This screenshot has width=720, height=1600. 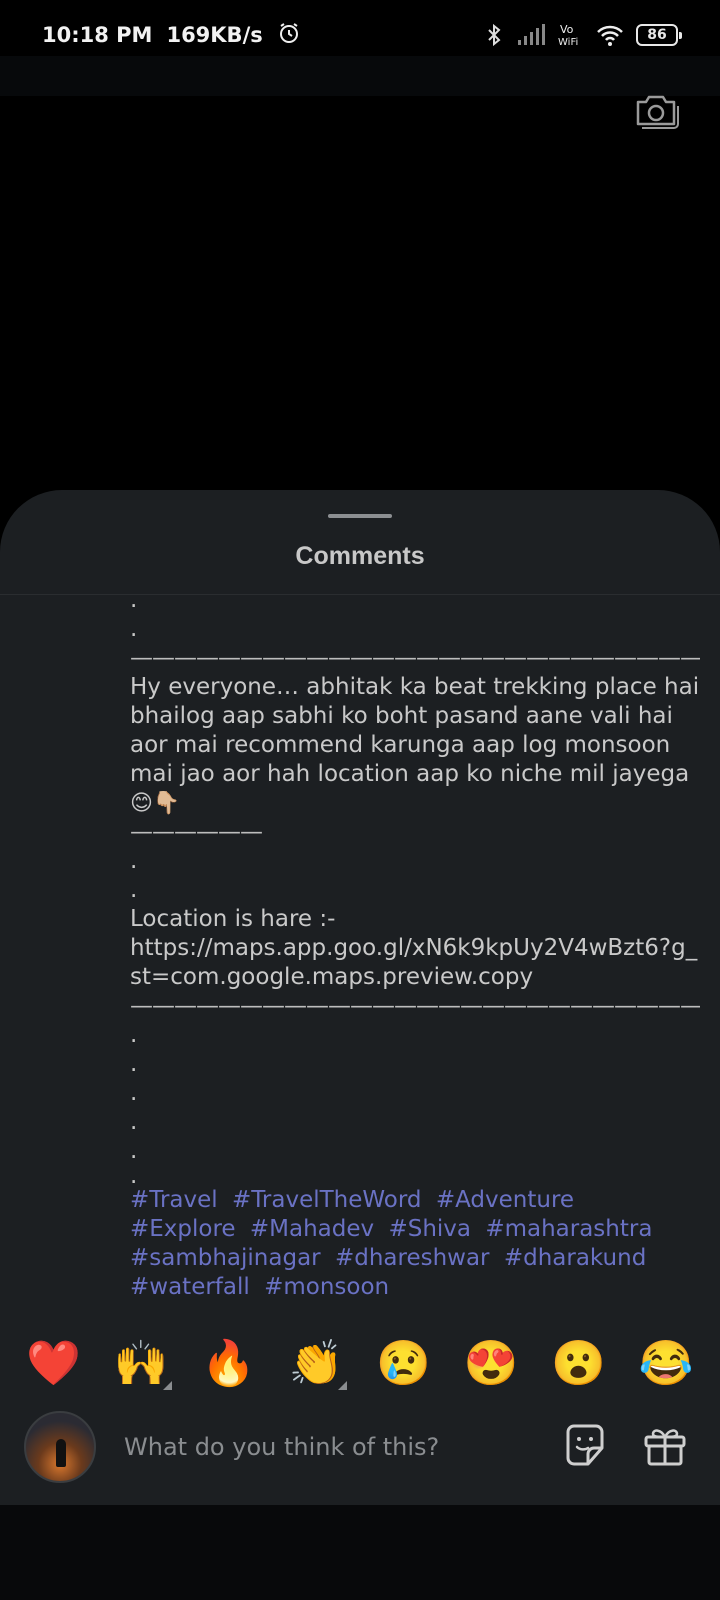 I want to click on reaction-raised-hands: 🙌, so click(x=141, y=1364).